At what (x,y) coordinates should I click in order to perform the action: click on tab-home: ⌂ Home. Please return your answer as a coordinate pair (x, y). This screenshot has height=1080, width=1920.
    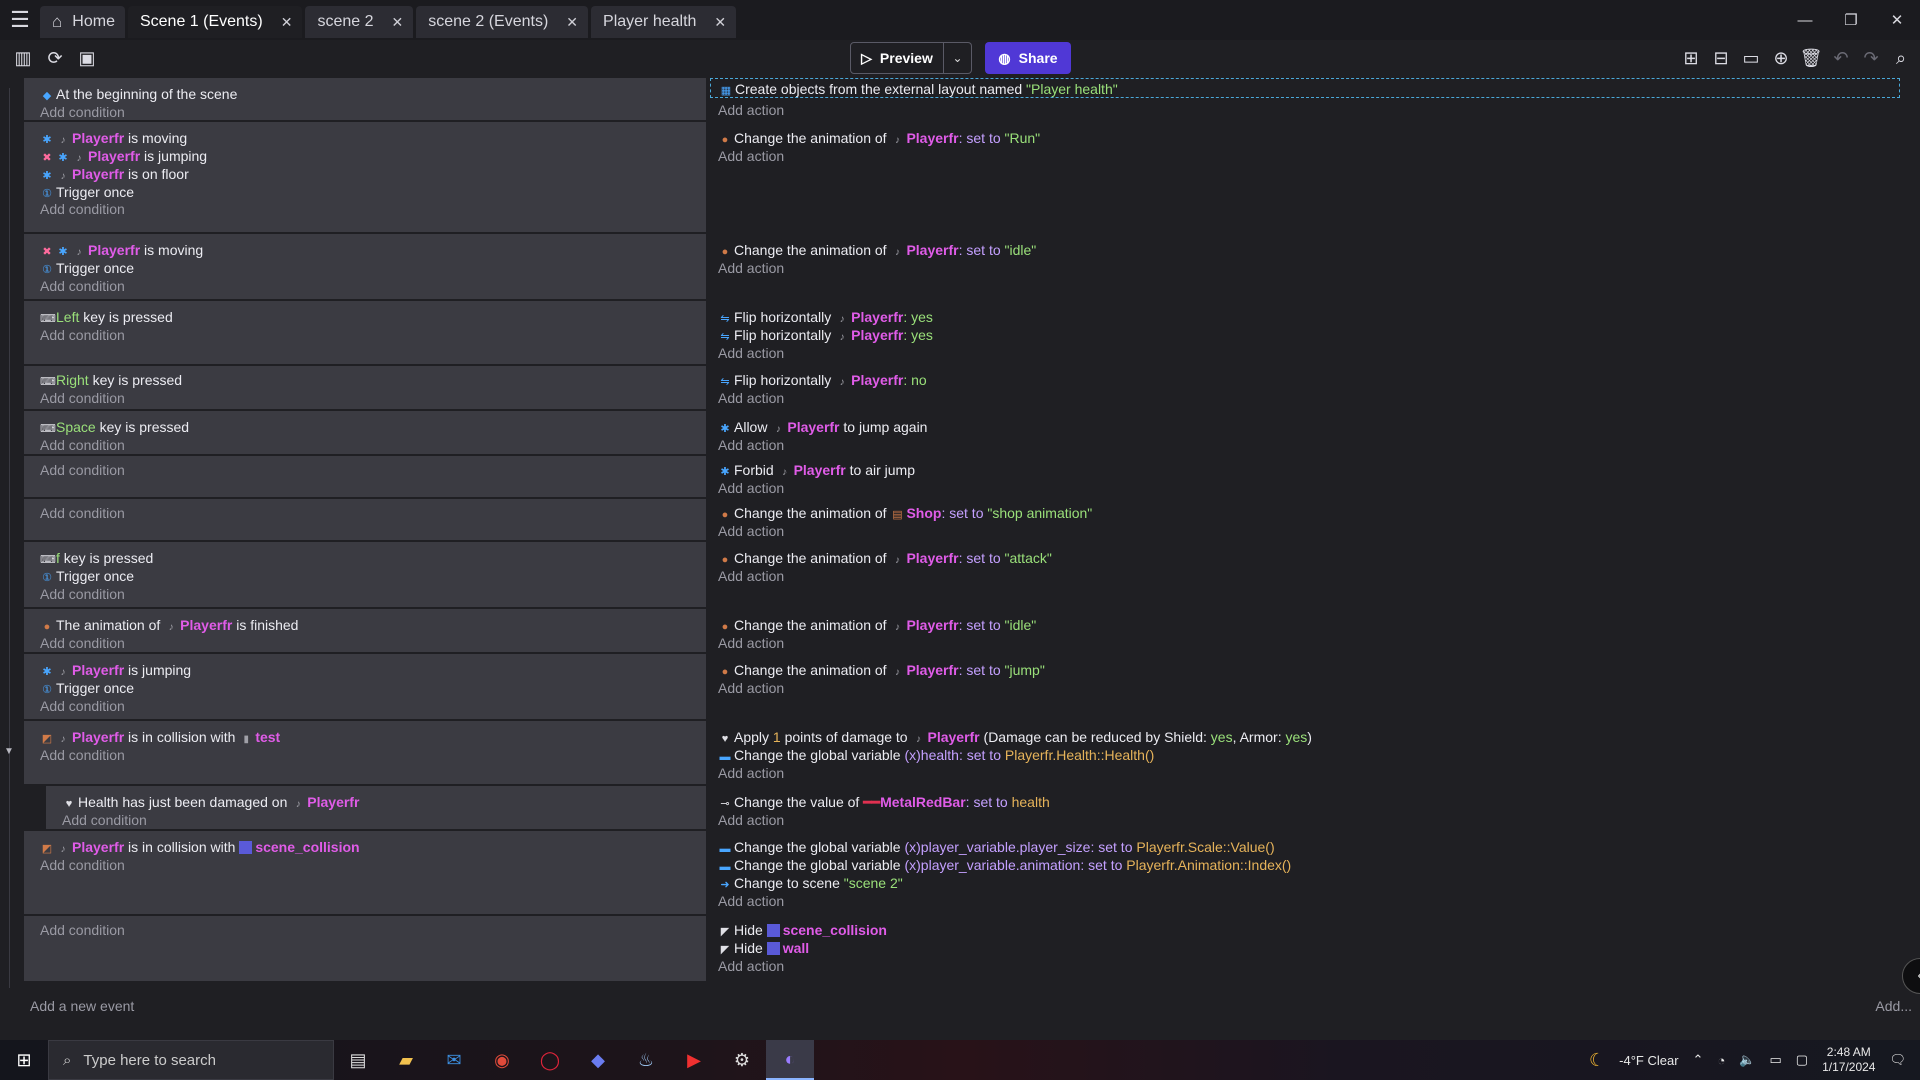
    Looking at the image, I should click on (82, 22).